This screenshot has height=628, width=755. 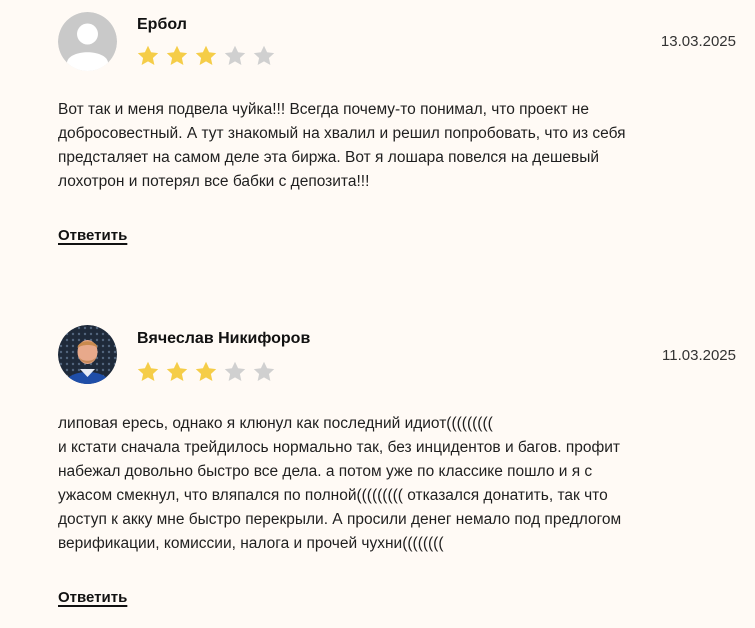 What do you see at coordinates (162, 24) in the screenshot?
I see `review-author: Ербол` at bounding box center [162, 24].